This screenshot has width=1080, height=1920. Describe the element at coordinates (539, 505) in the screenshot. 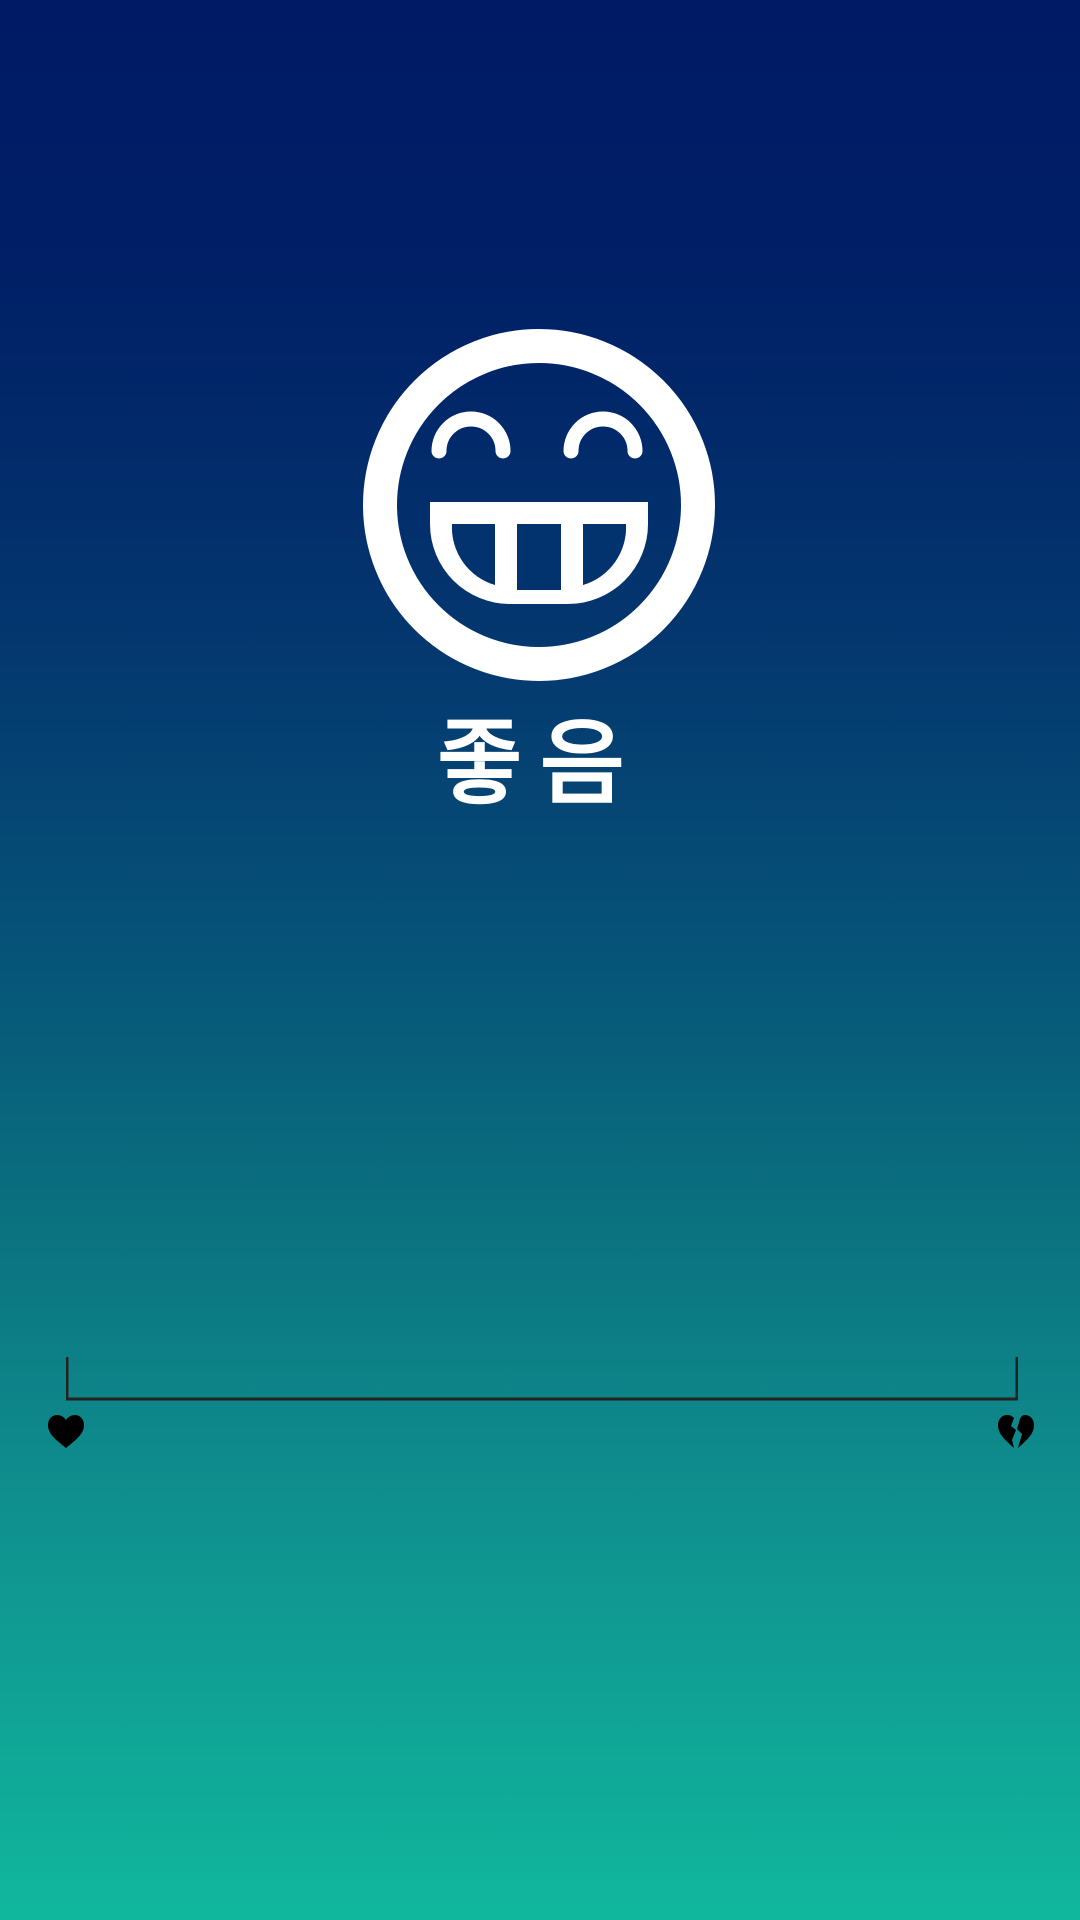

I see `grinning-face-icon` at that location.